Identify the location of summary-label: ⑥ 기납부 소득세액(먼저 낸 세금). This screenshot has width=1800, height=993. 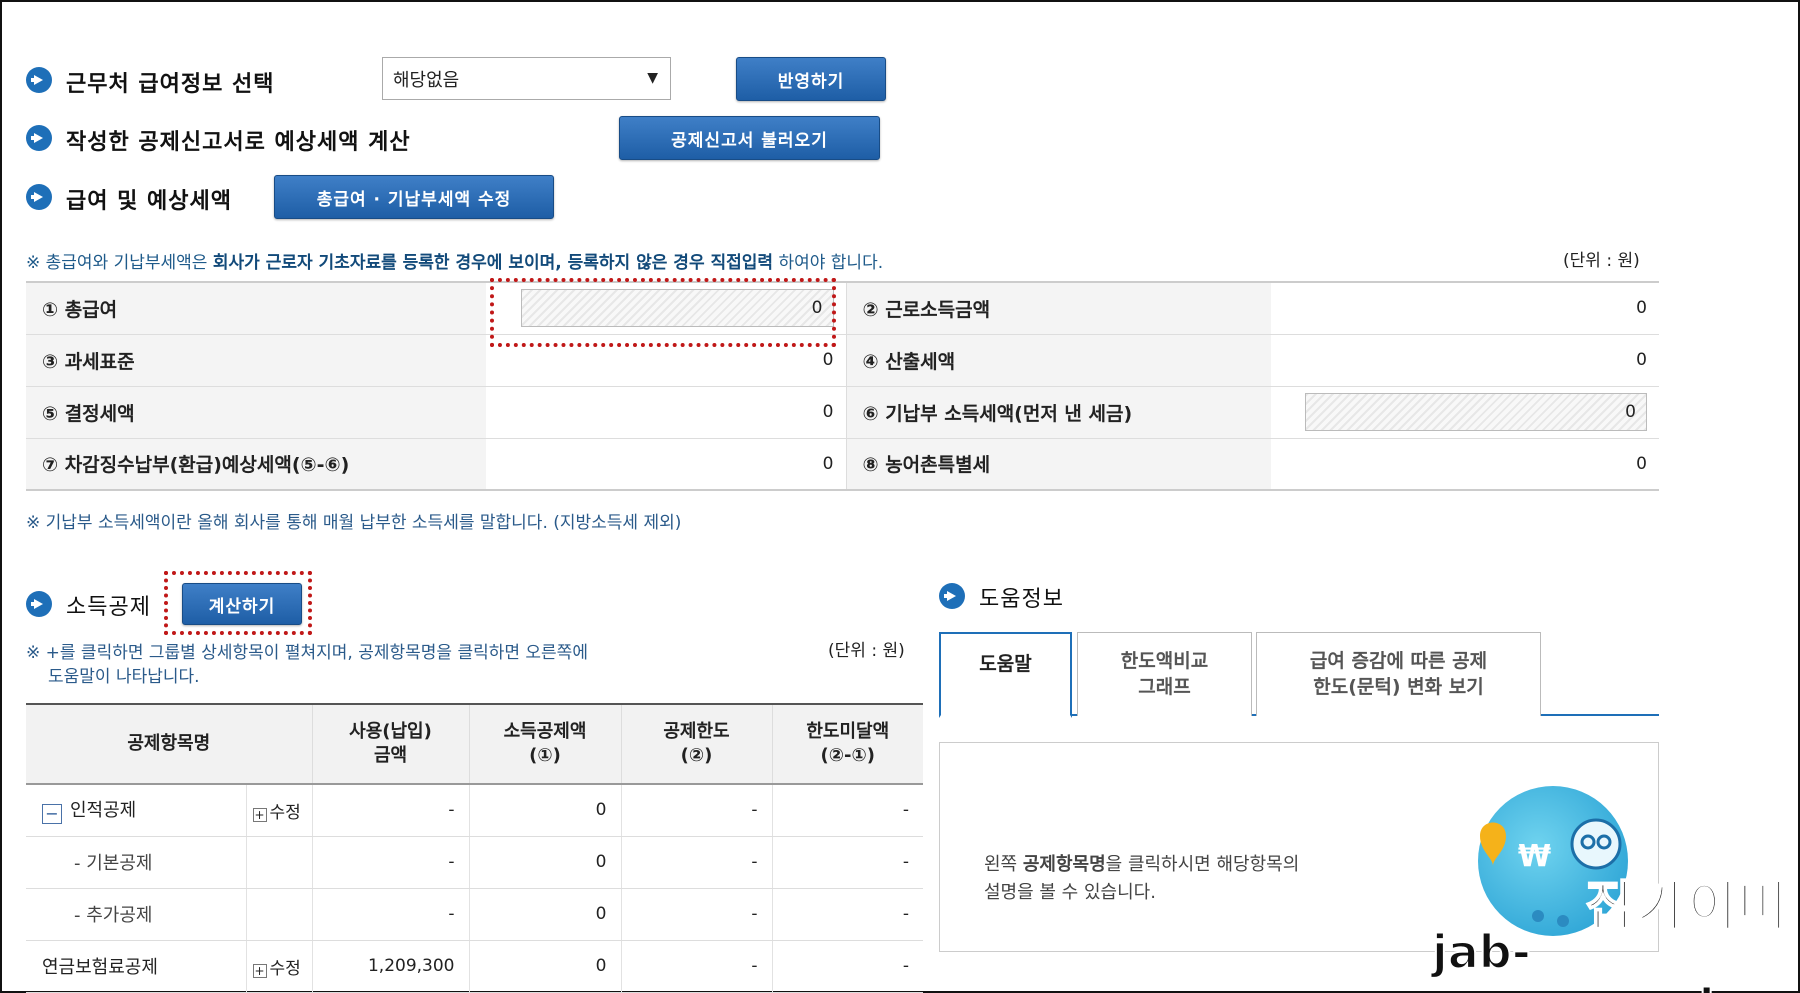
(1058, 412).